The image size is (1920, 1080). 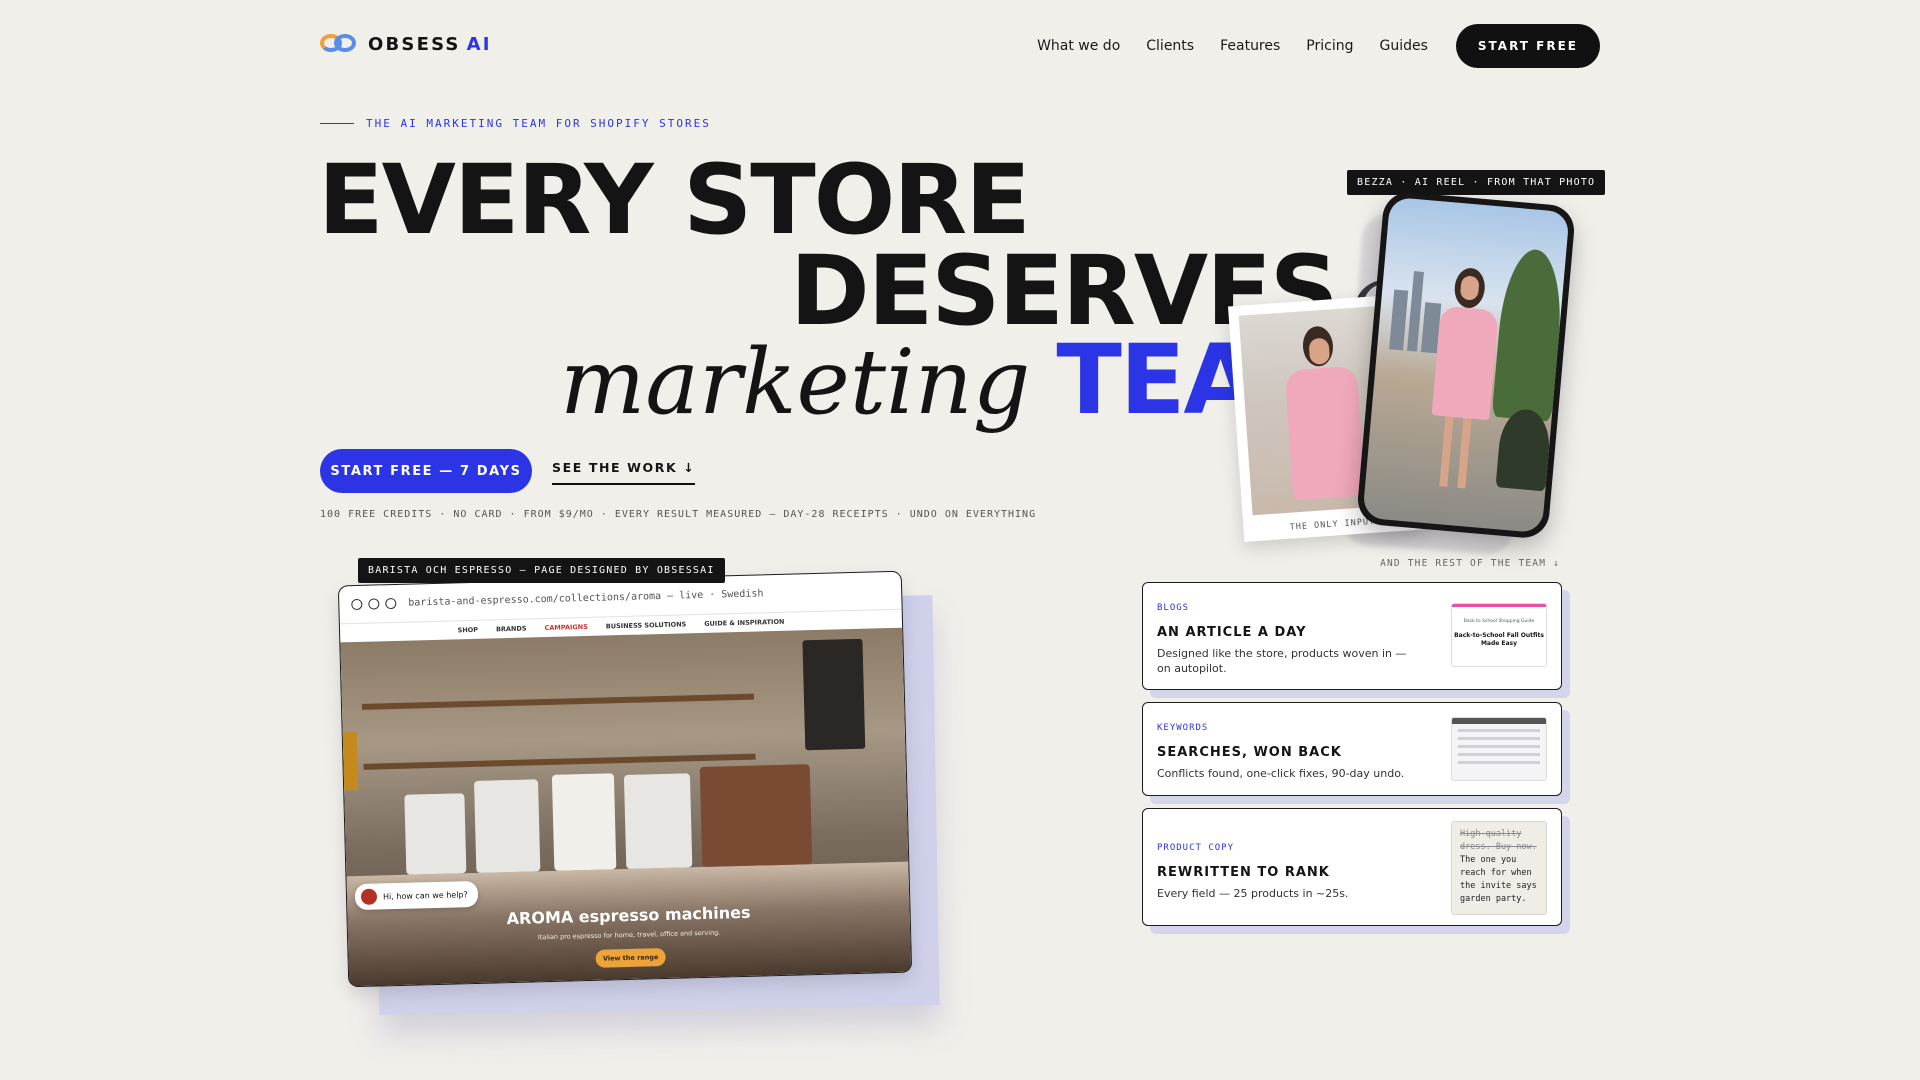 I want to click on start-free-trial-button: START FREE — 7 DAYS, so click(x=426, y=471).